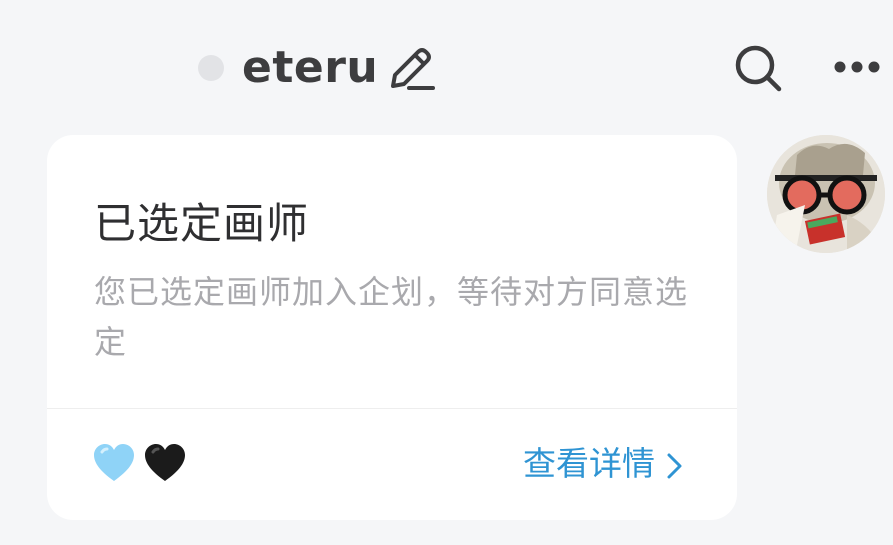 The image size is (893, 545). Describe the element at coordinates (857, 67) in the screenshot. I see `more-horizontal-icon` at that location.